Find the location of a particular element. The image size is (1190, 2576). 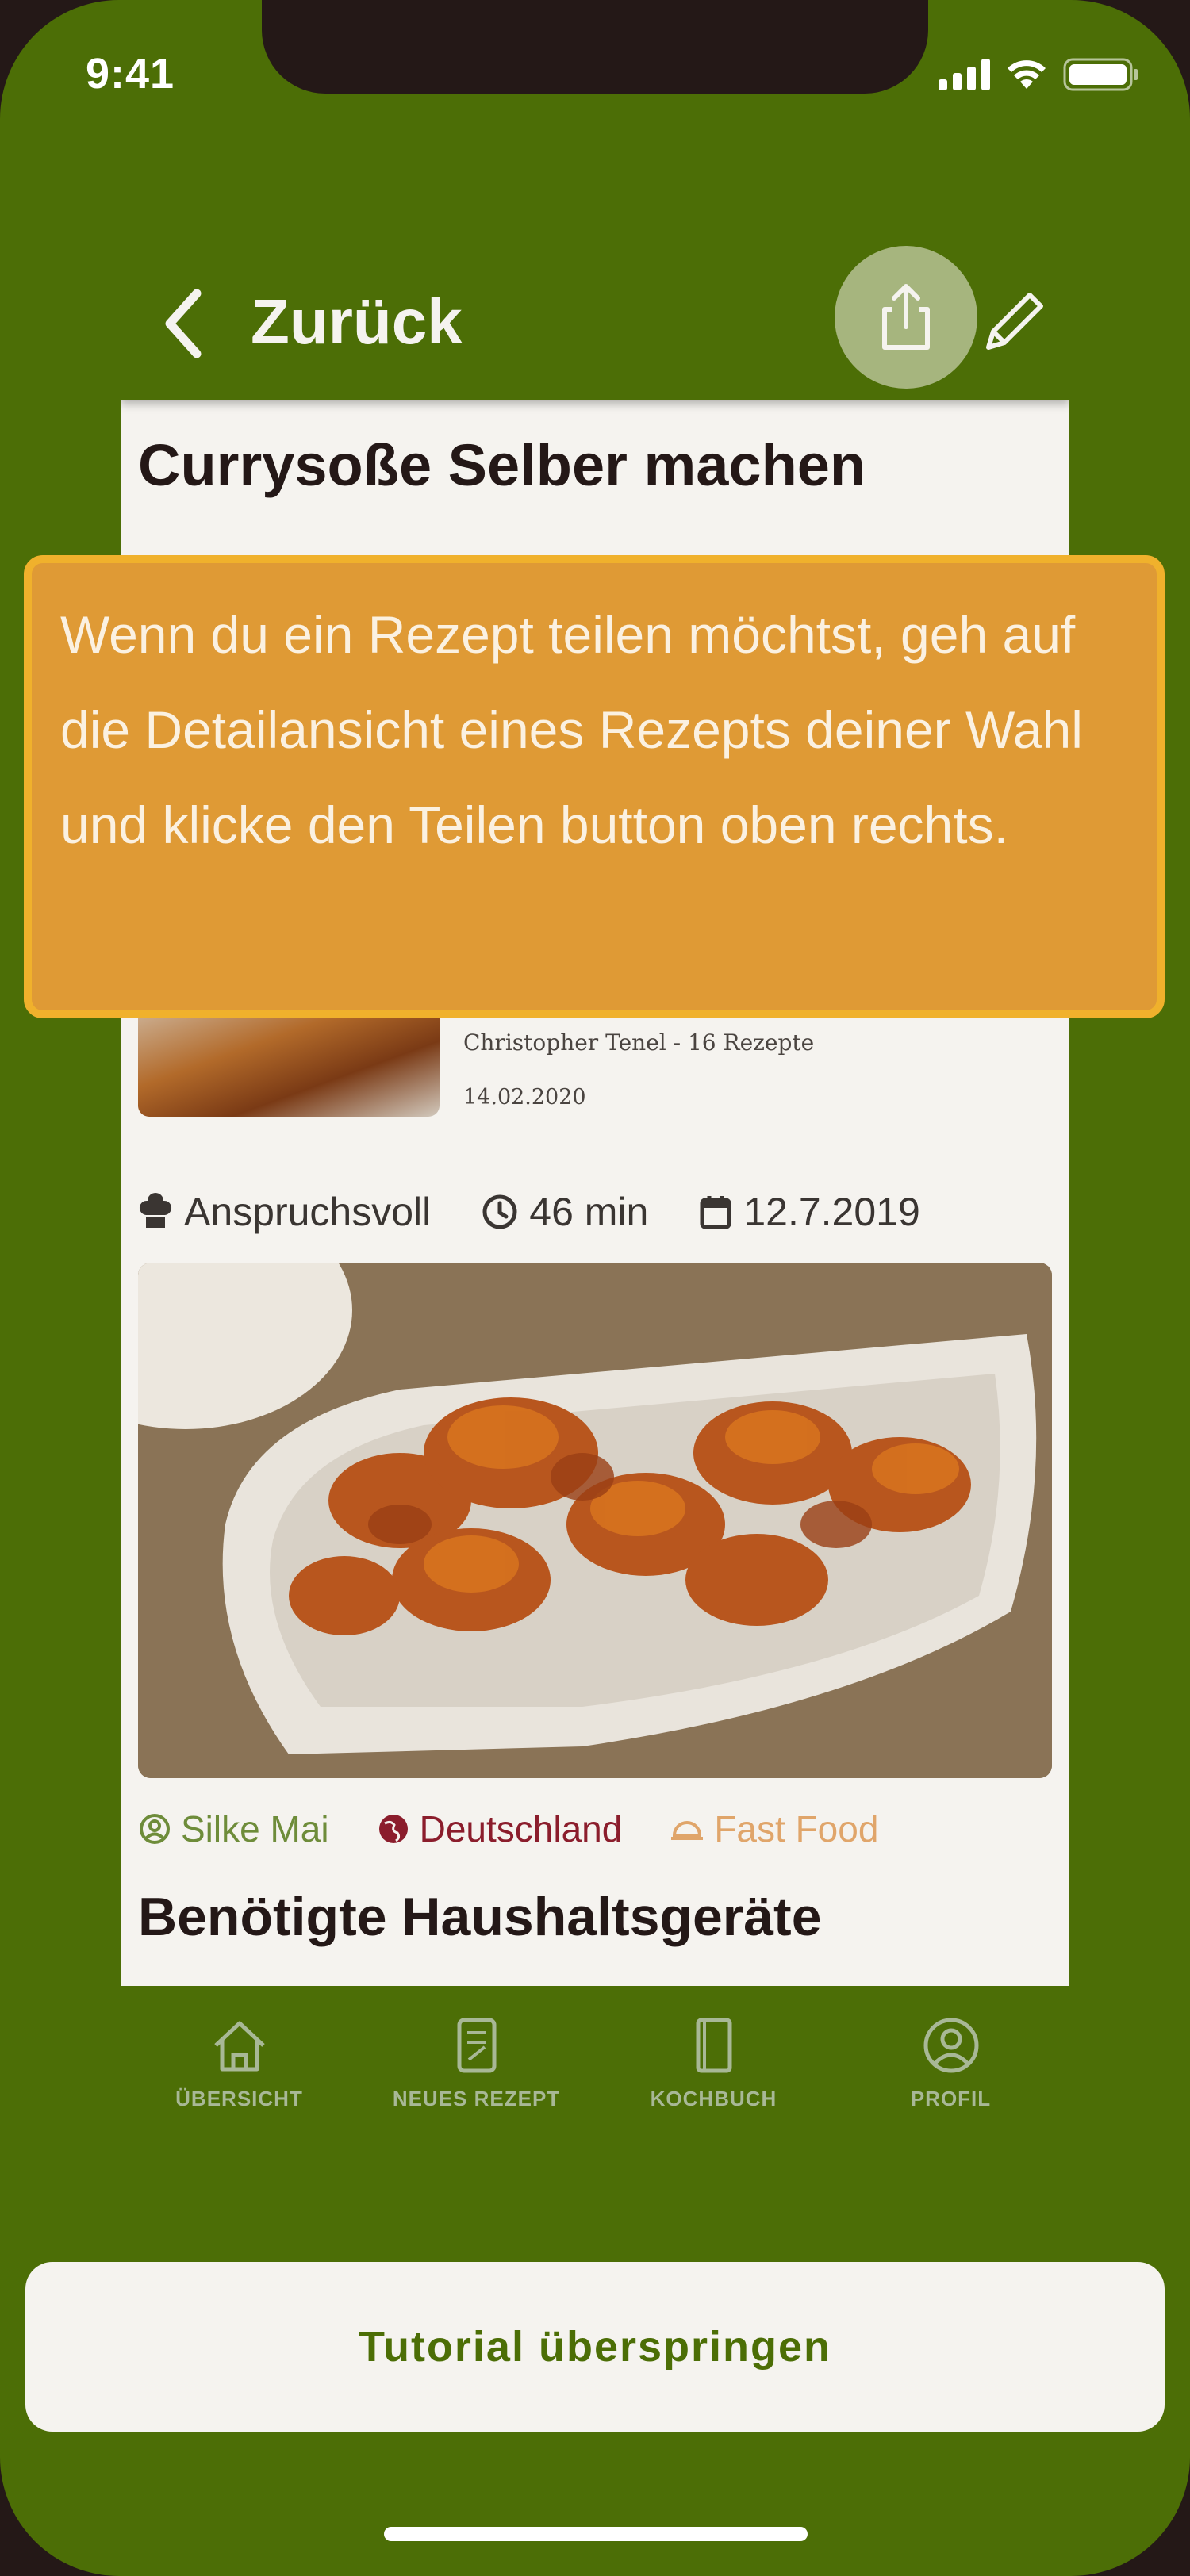

difficulty-meta: Anspruchsvoll is located at coordinates (284, 1212).